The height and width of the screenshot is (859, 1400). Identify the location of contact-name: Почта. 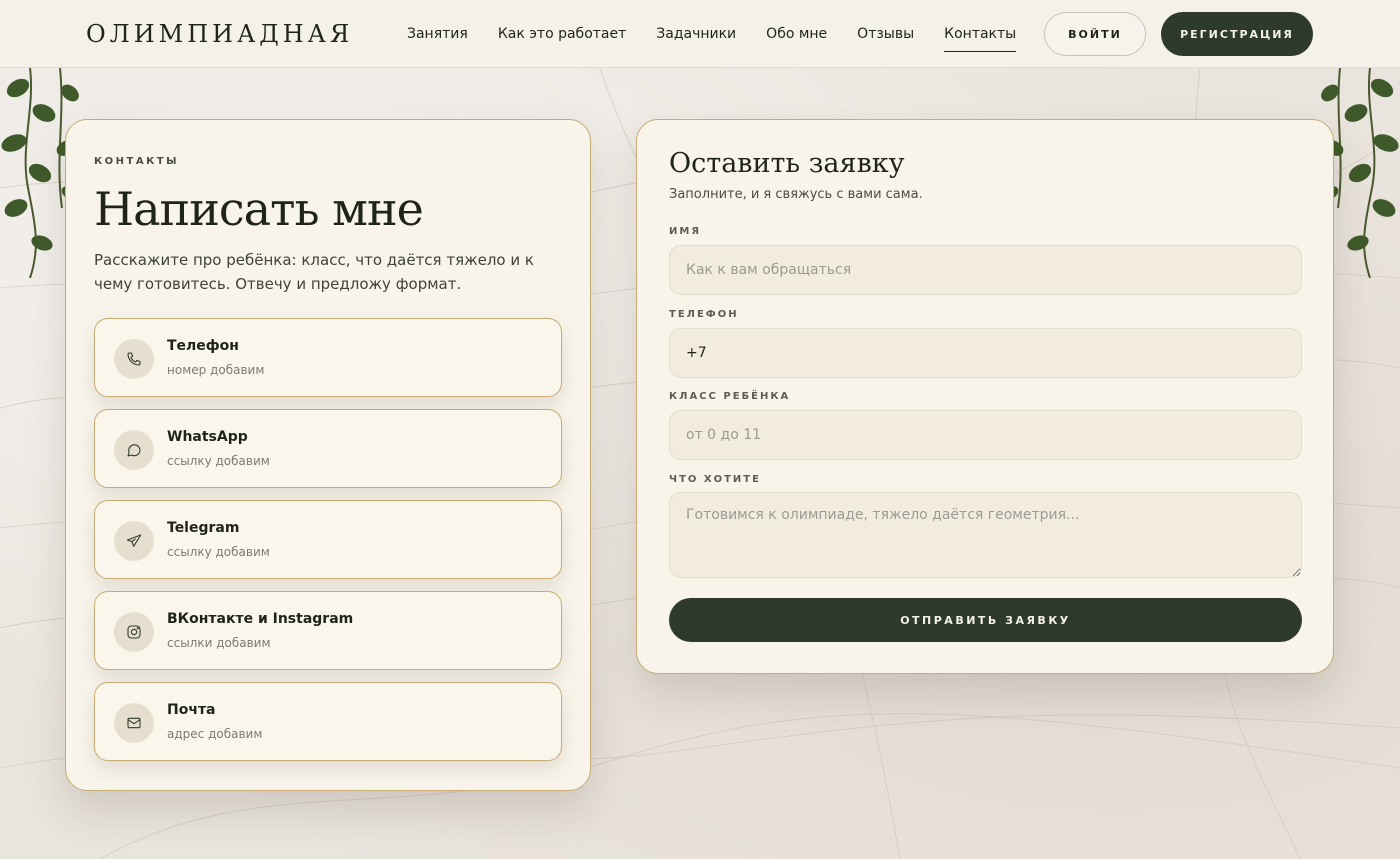
(191, 710).